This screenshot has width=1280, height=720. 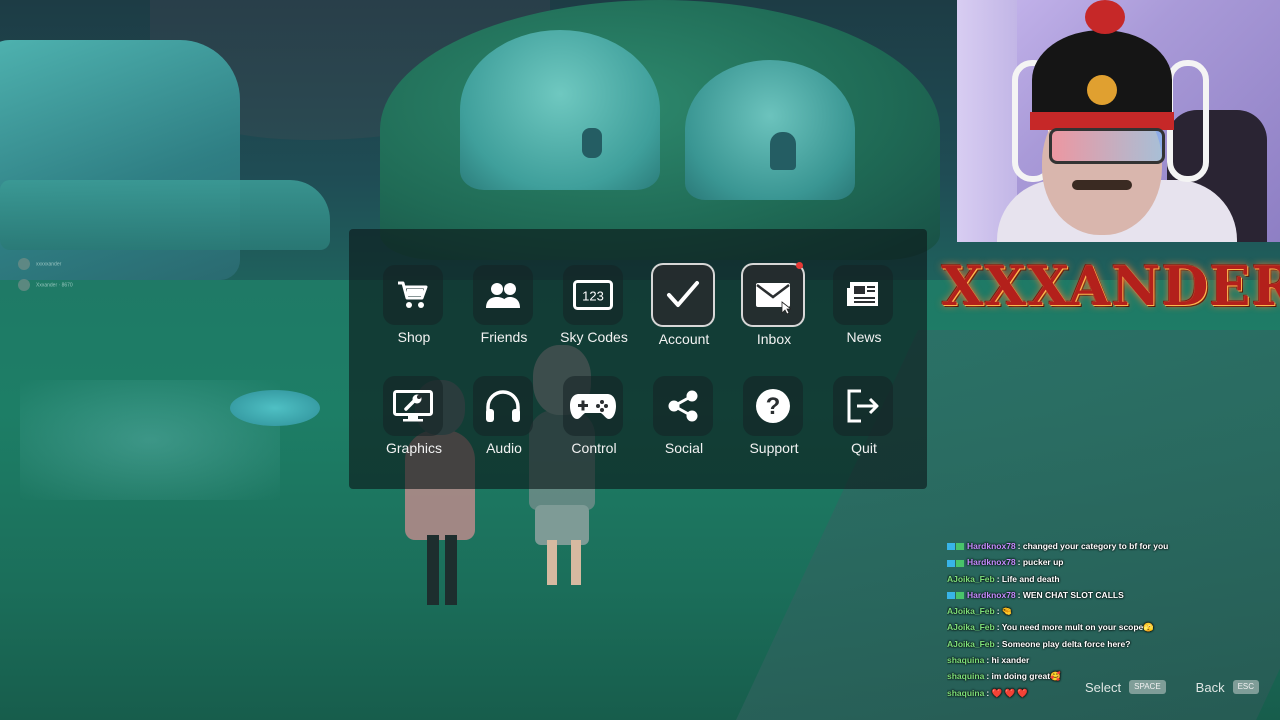 What do you see at coordinates (1063, 643) in the screenshot?
I see `chat-message-text: : Someone play delta force here?` at bounding box center [1063, 643].